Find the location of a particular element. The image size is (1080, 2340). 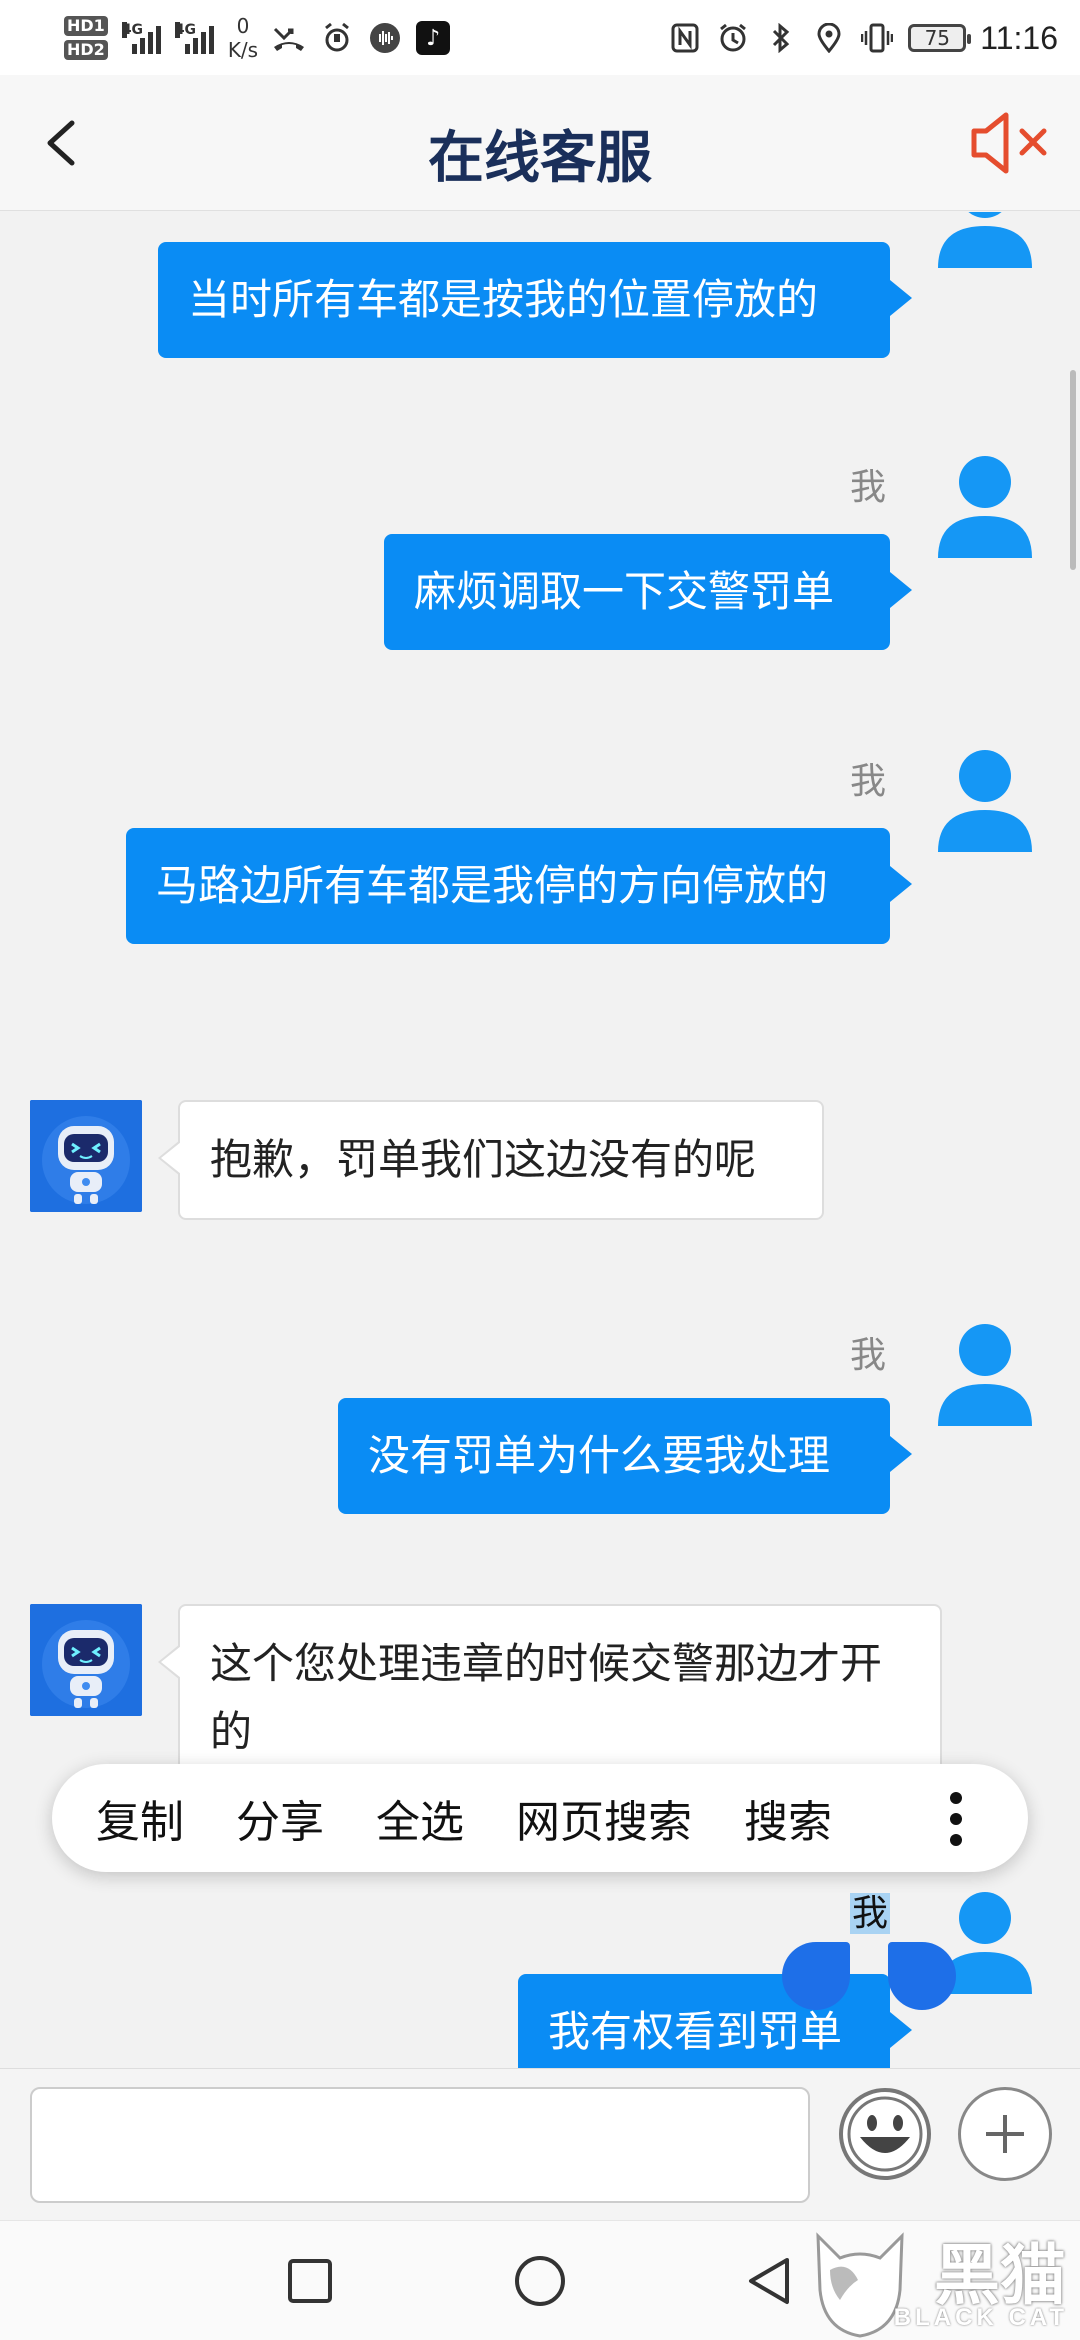

plus-button is located at coordinates (1005, 2134).